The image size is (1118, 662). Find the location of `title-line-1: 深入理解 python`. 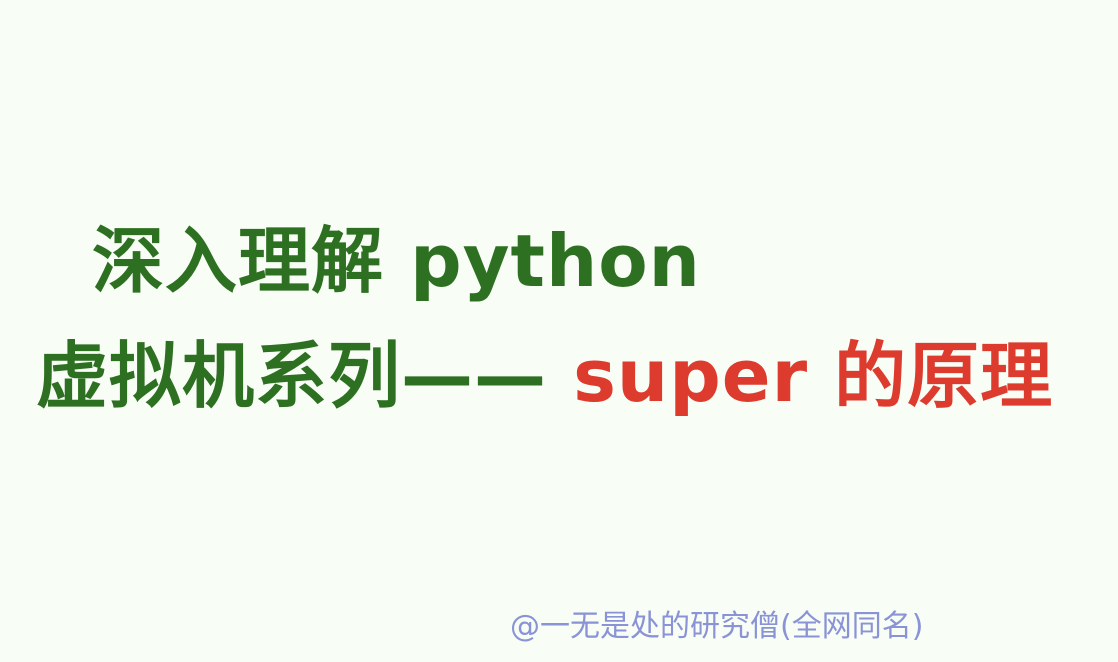

title-line-1: 深入理解 python is located at coordinates (396, 261).